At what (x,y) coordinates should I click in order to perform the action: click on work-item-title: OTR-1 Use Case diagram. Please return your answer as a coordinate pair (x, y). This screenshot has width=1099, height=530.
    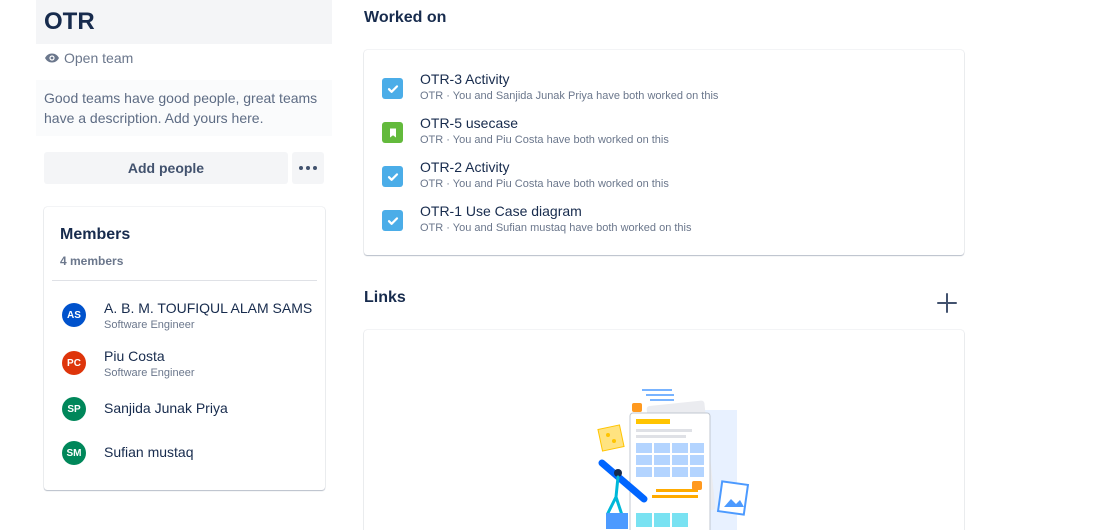
    Looking at the image, I should click on (501, 211).